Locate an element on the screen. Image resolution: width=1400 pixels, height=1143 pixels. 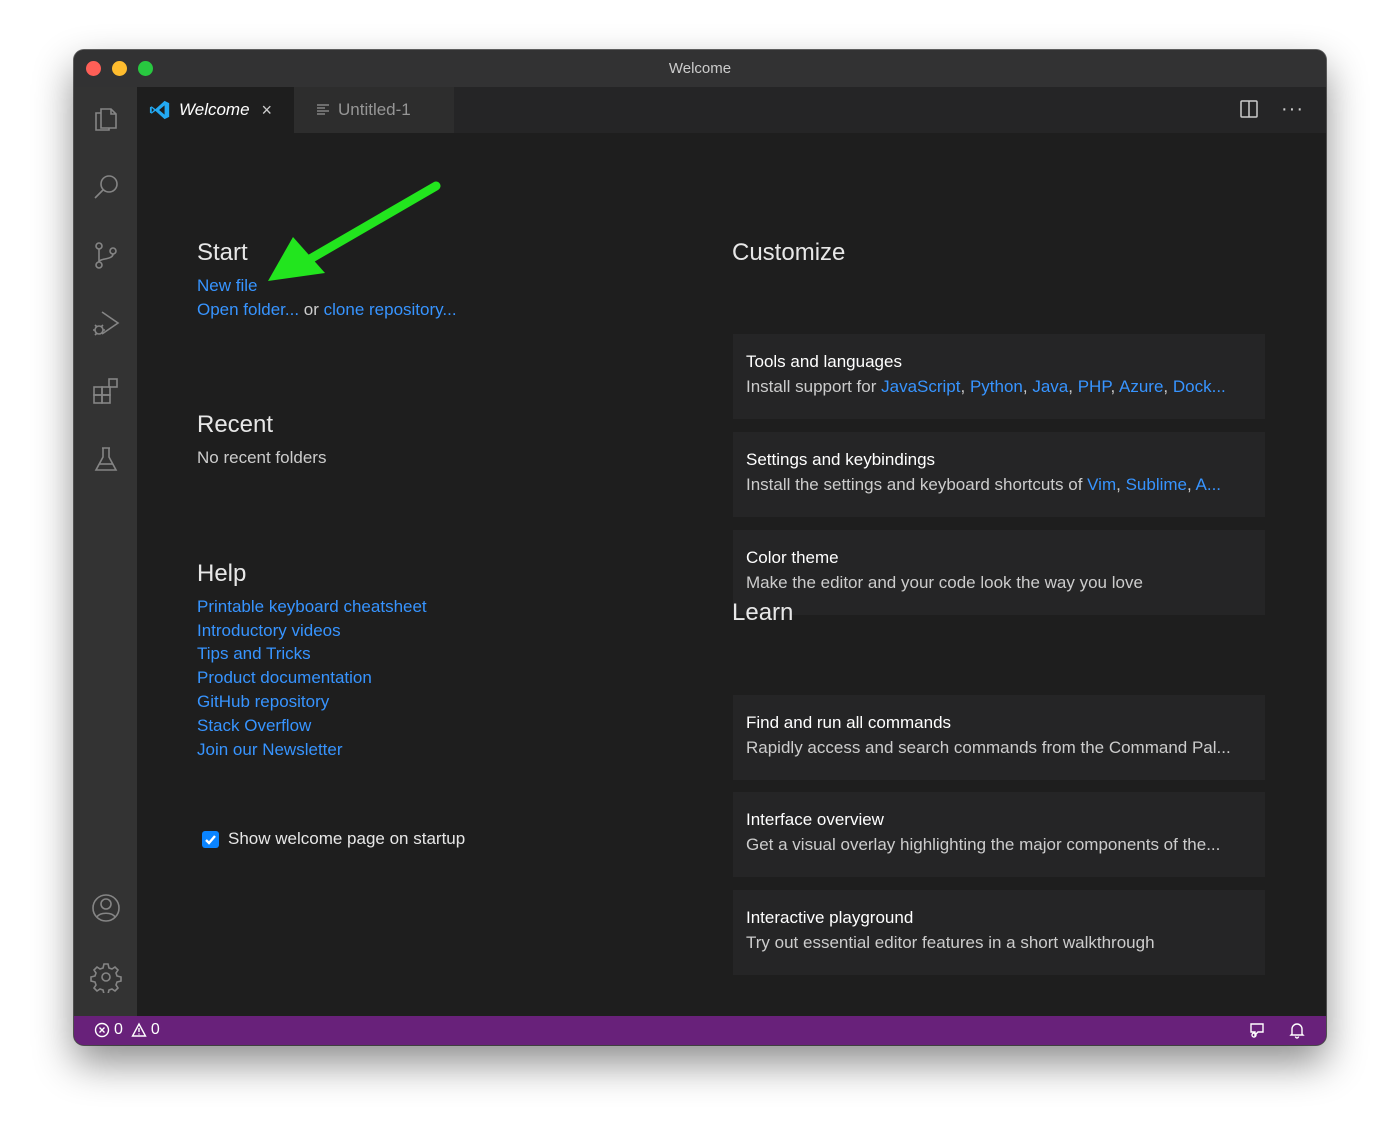
bell-icon is located at coordinates (1297, 1030).